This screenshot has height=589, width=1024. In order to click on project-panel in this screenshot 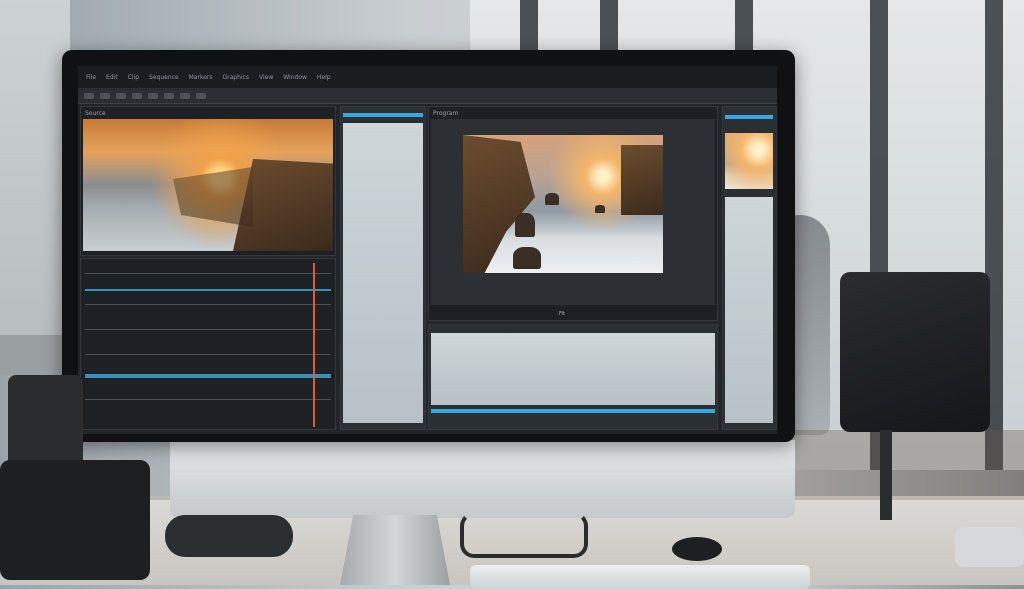, I will do `click(383, 268)`.